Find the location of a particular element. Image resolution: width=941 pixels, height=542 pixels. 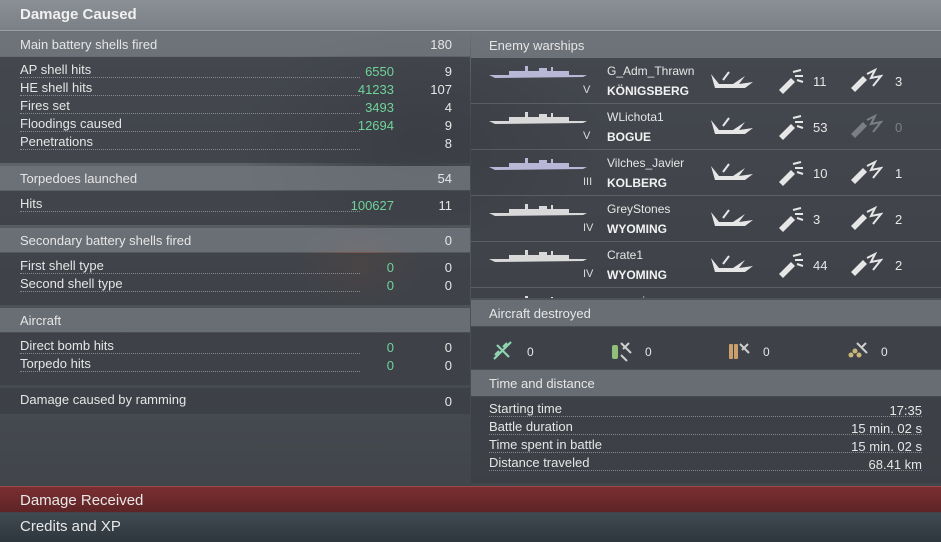

scout-plane-icon is located at coordinates (858, 350).